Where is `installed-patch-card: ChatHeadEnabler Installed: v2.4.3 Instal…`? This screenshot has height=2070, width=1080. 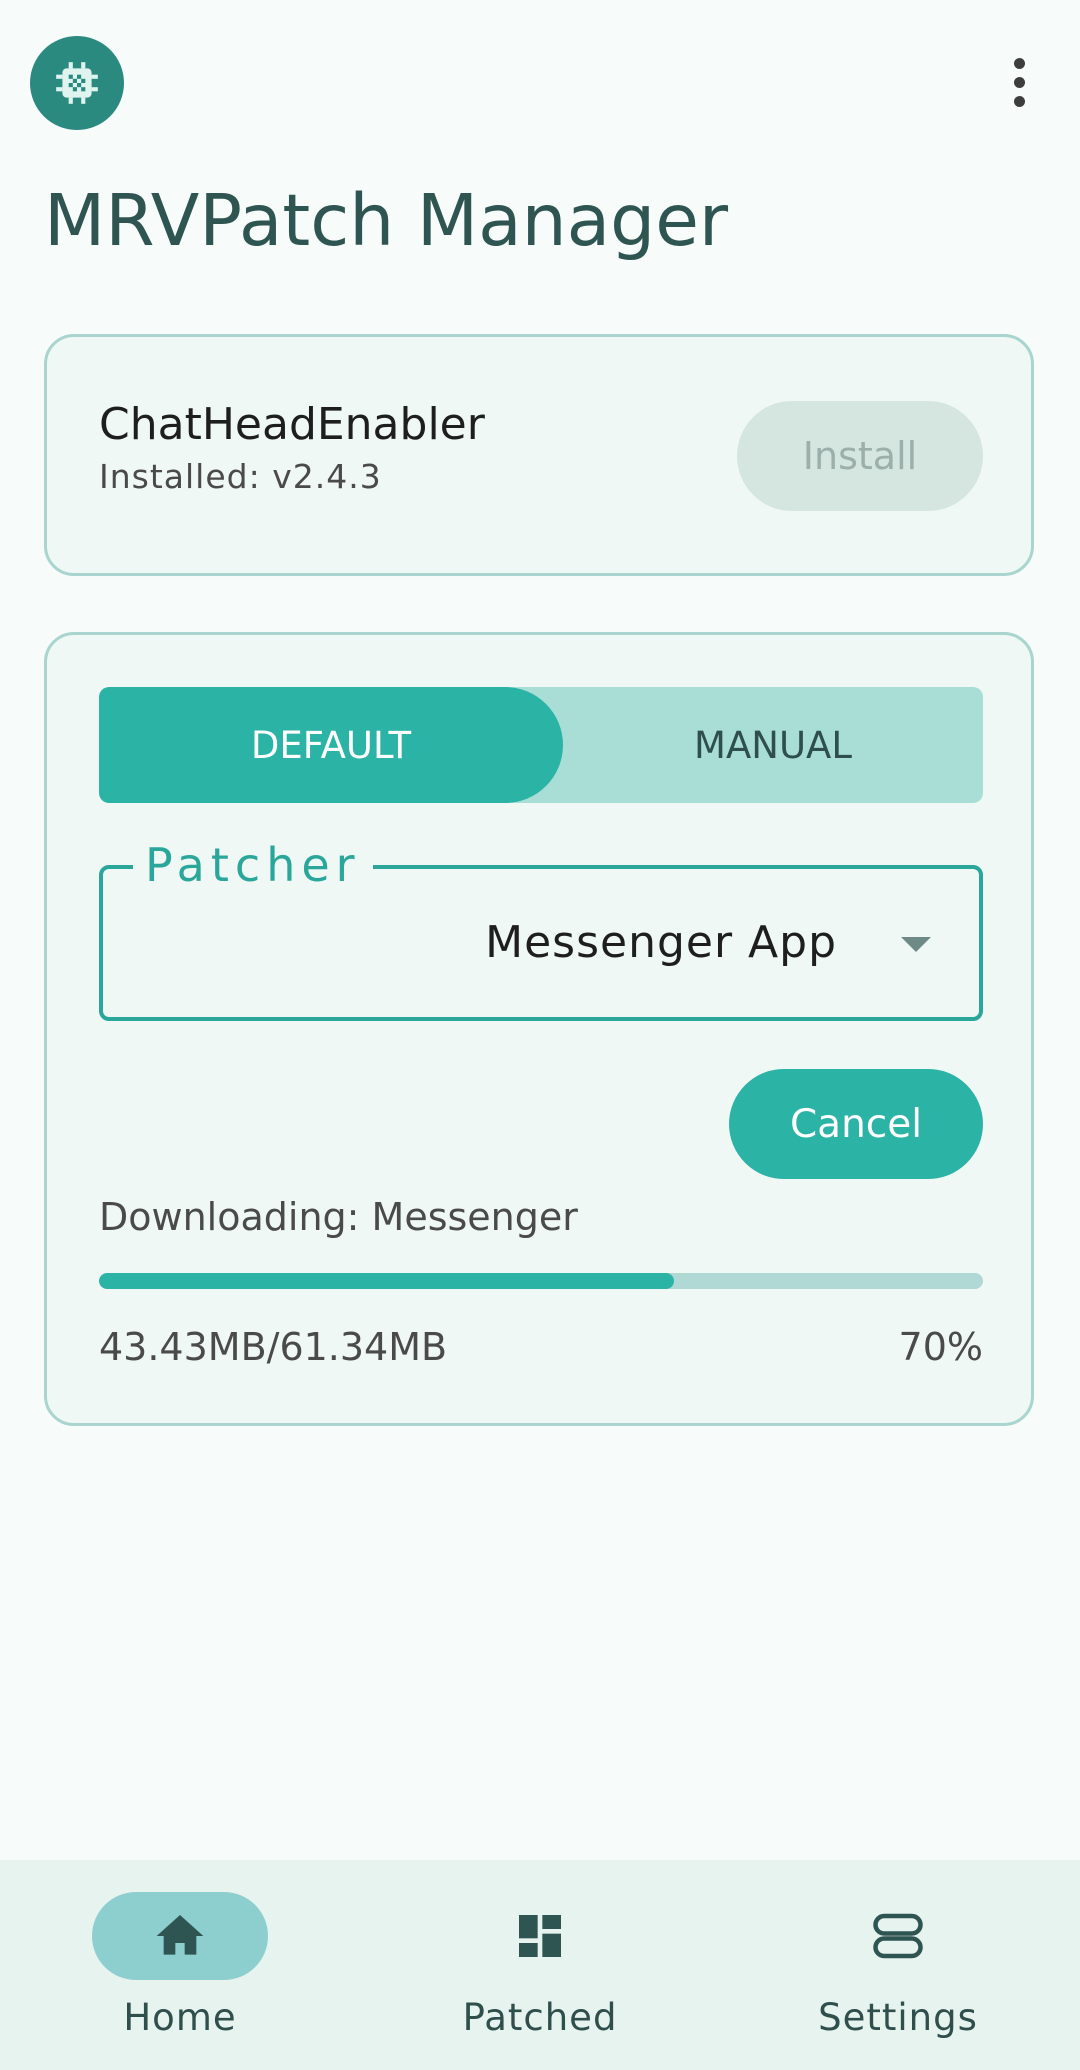
installed-patch-card: ChatHeadEnabler Installed: v2.4.3 Instal… is located at coordinates (539, 455).